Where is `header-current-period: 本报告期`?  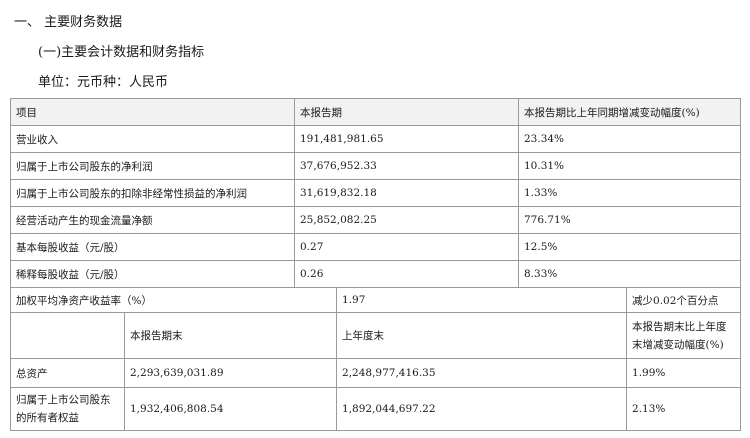
header-current-period: 本报告期 is located at coordinates (406, 112).